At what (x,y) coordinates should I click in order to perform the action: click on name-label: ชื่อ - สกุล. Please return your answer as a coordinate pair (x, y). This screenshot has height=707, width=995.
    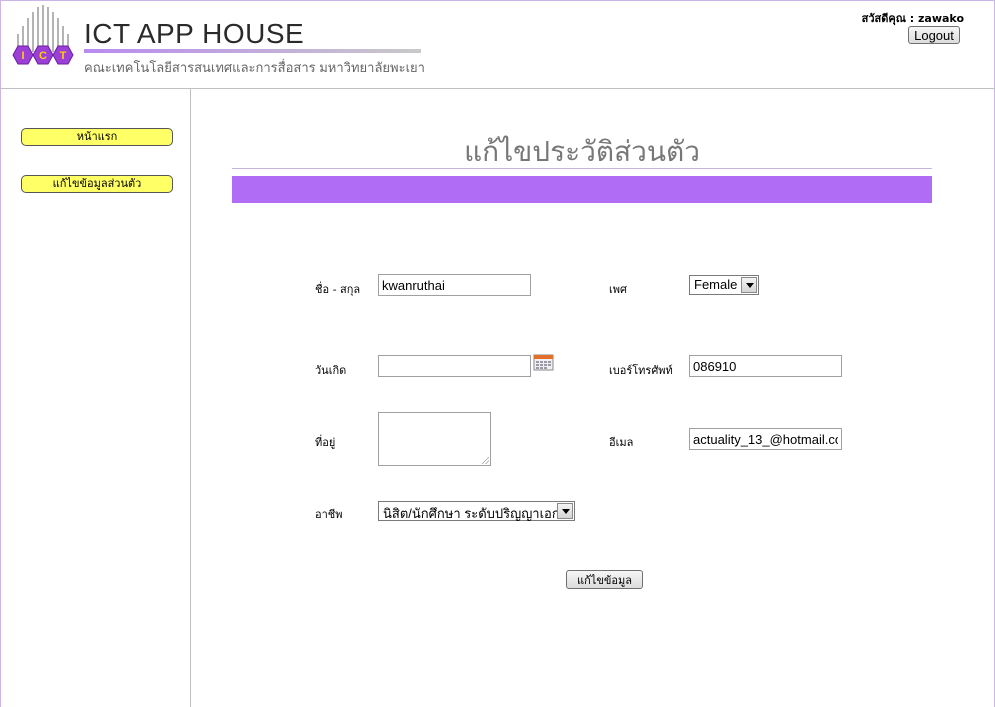
    Looking at the image, I should click on (338, 289).